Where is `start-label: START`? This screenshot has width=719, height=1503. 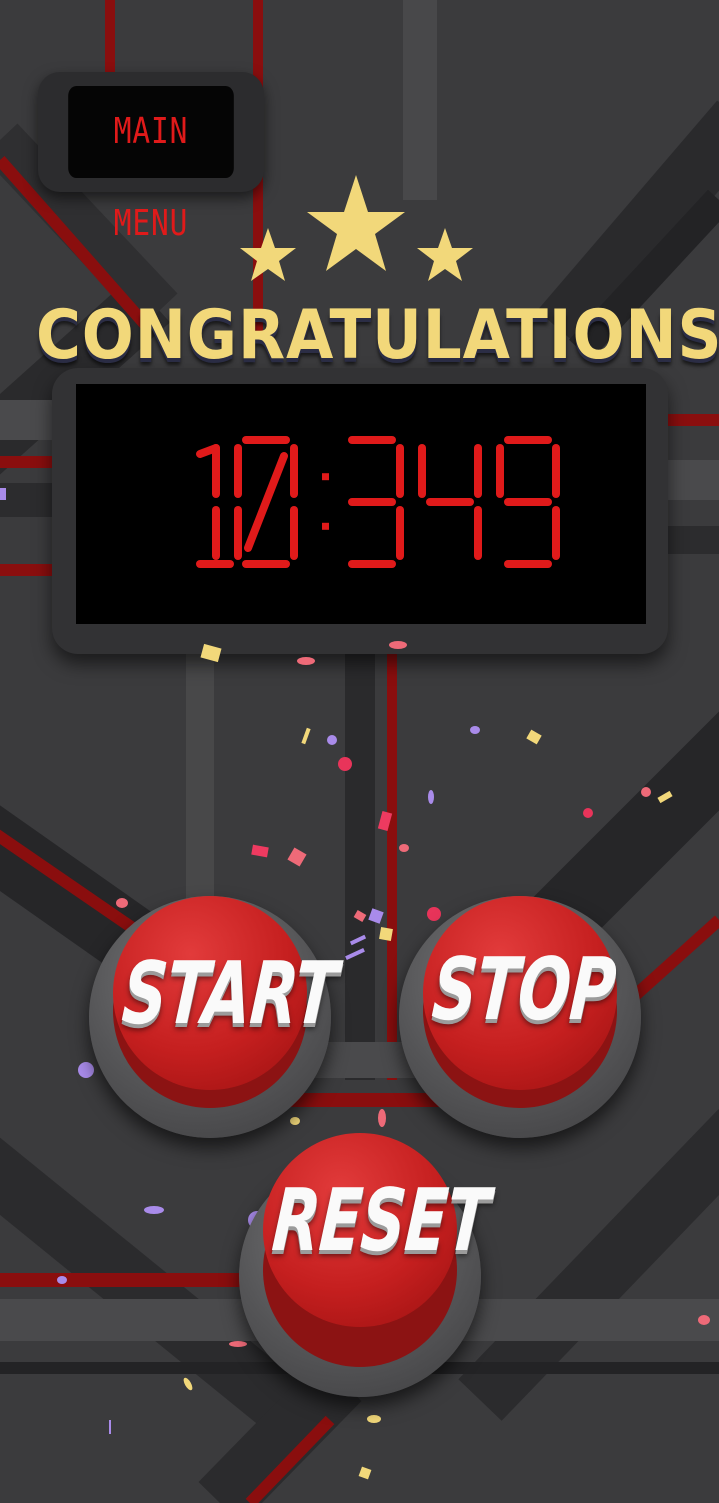
start-label: START is located at coordinates (230, 994).